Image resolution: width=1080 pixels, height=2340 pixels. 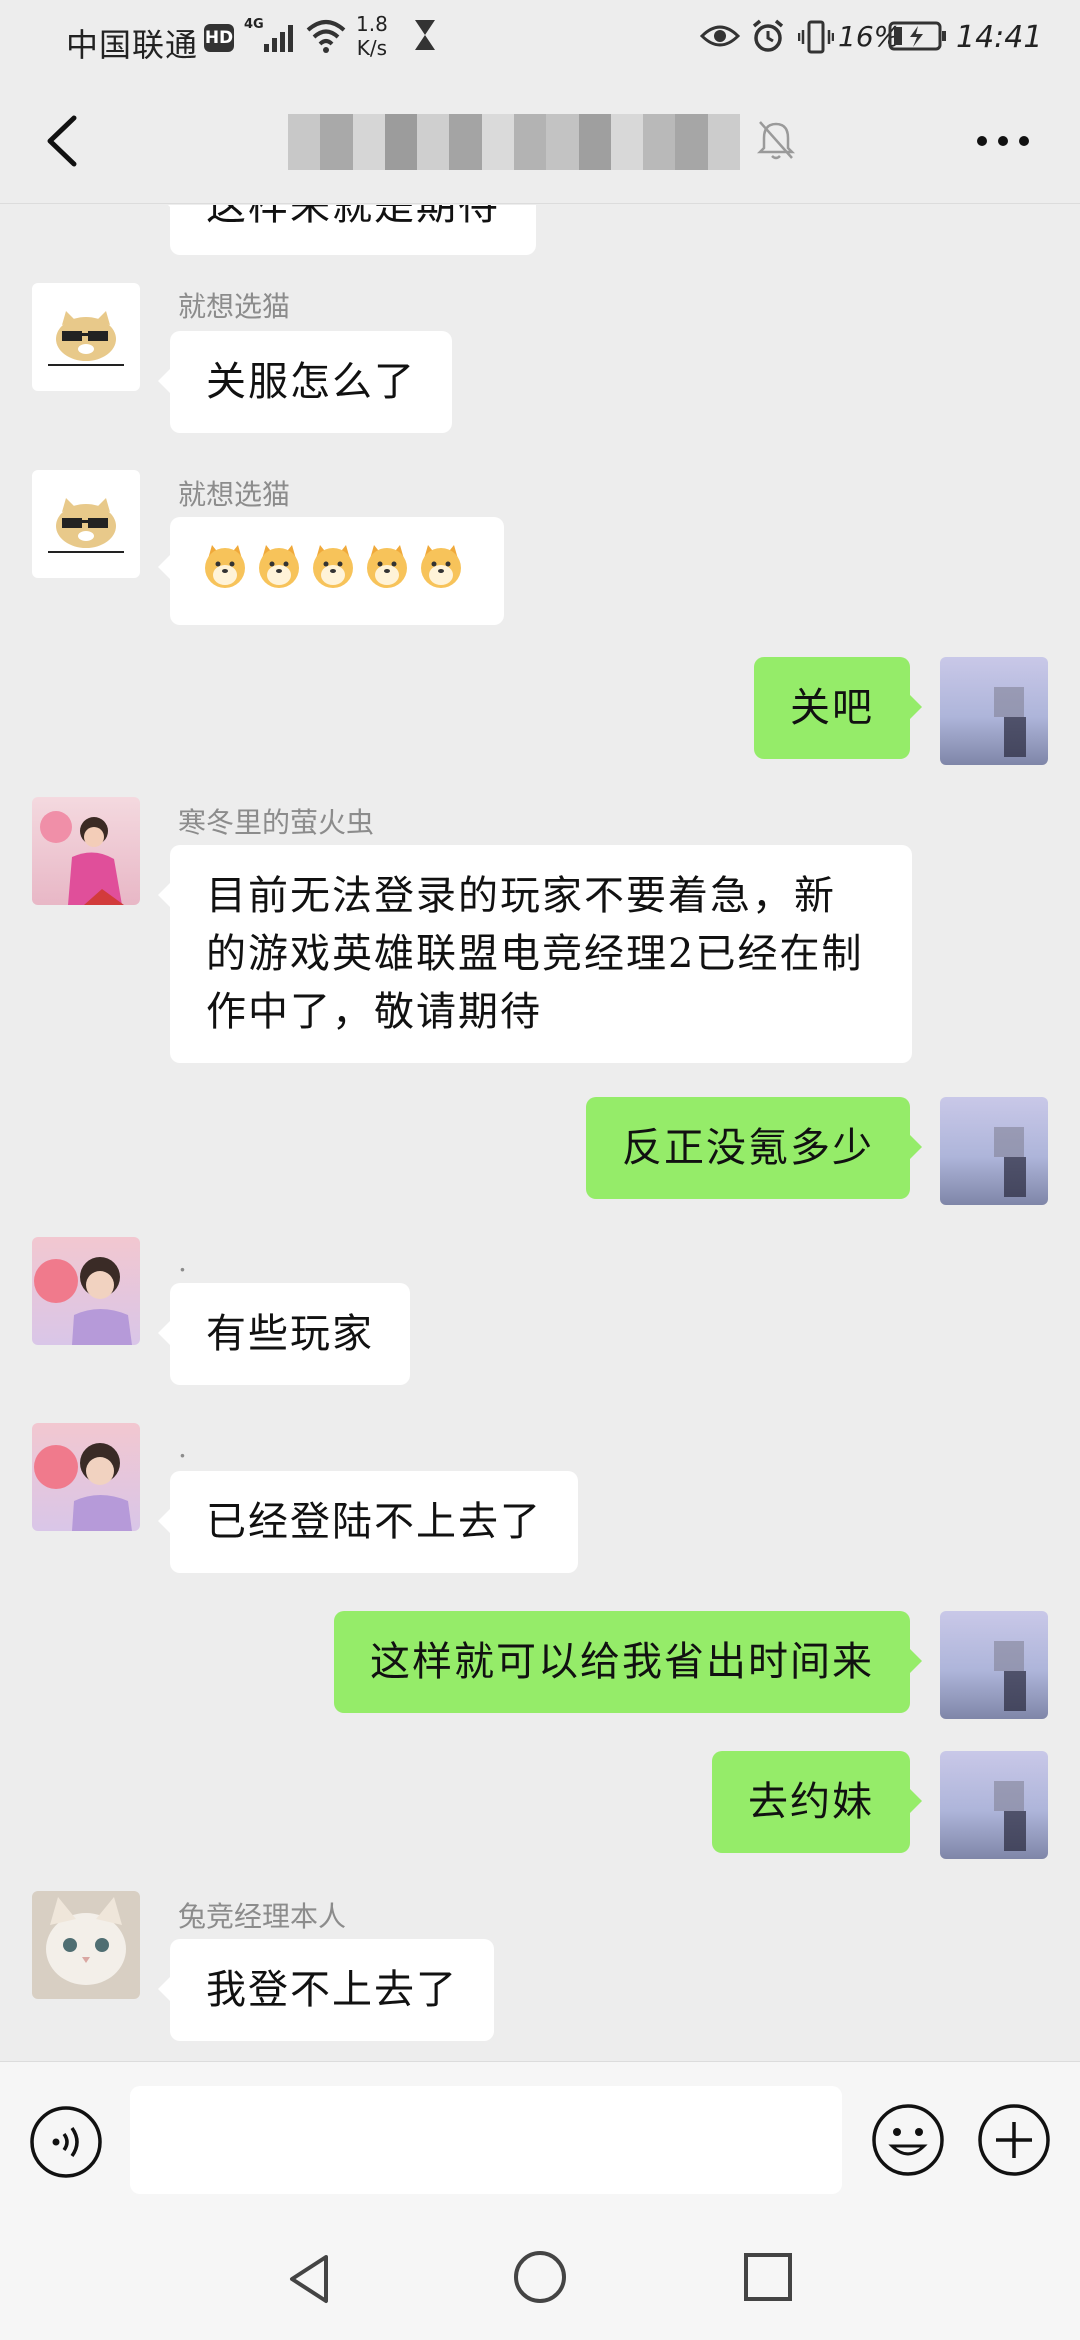 What do you see at coordinates (332, 1990) in the screenshot?
I see `message-text: 我登不上去了` at bounding box center [332, 1990].